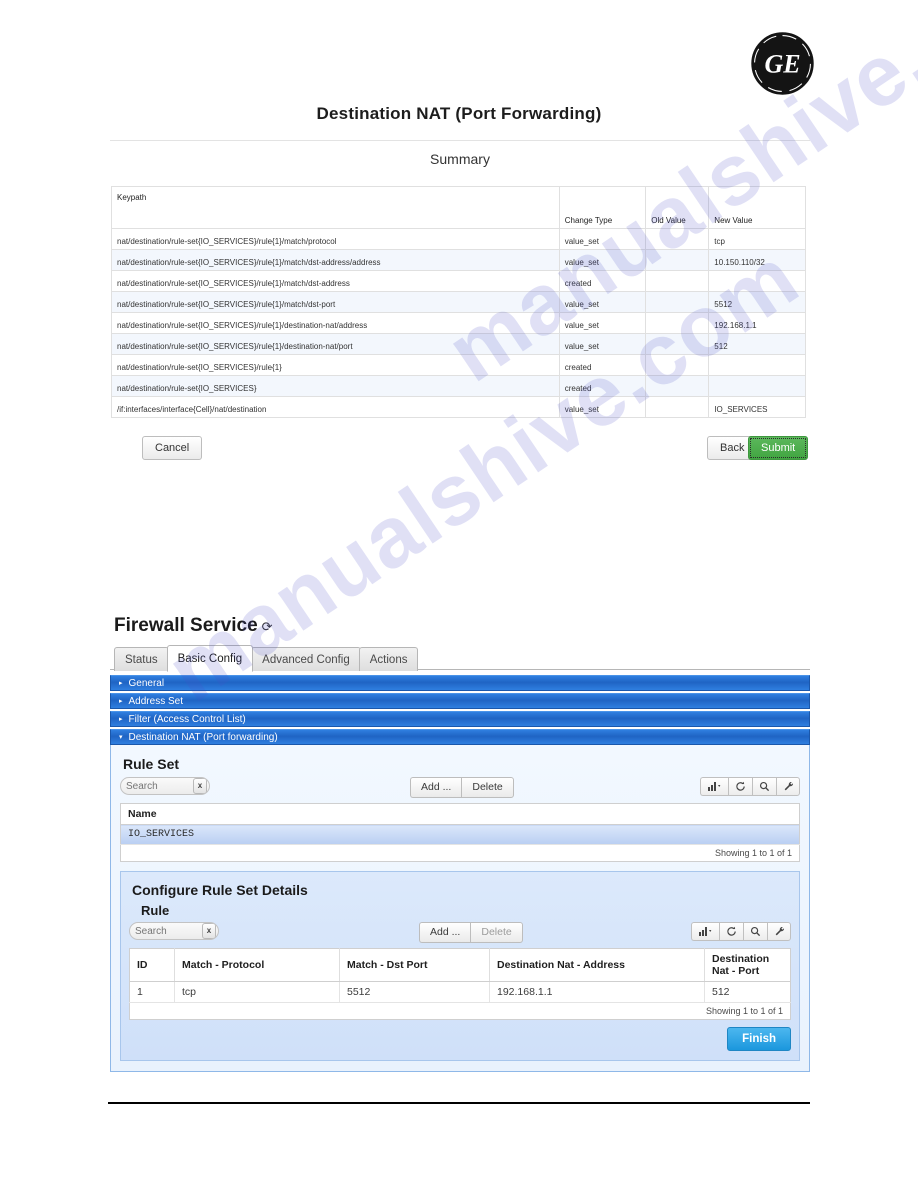  What do you see at coordinates (759, 1039) in the screenshot?
I see `finish-button: Finish` at bounding box center [759, 1039].